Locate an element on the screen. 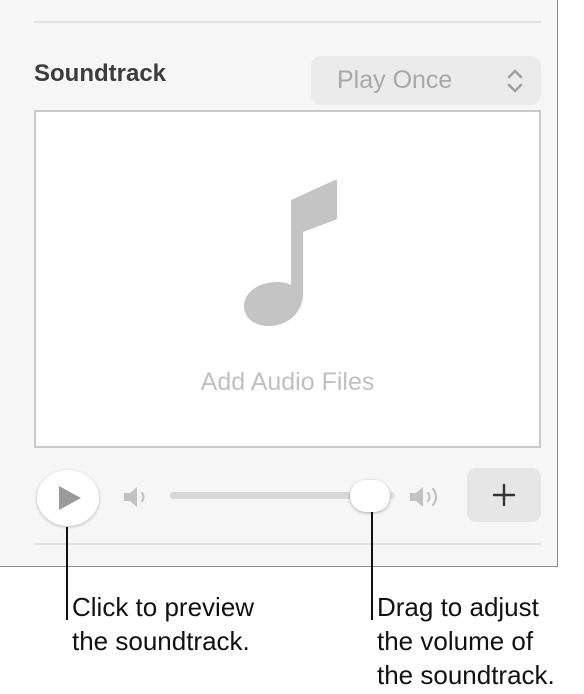 Image resolution: width=584 pixels, height=694 pixels. playback-mode-select: Play Once is located at coordinates (426, 80).